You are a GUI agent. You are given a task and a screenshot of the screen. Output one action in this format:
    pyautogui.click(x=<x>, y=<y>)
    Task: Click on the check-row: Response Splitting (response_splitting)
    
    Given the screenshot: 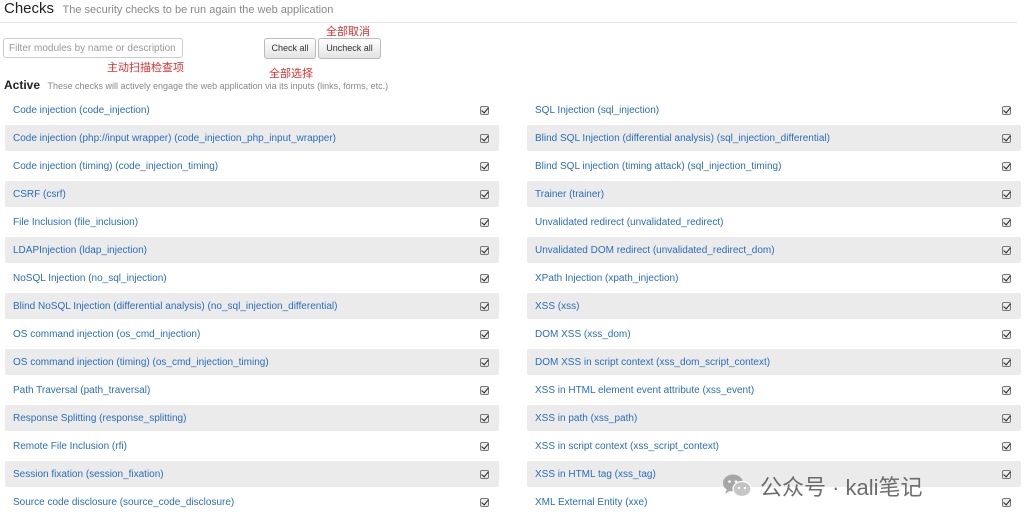 What is the action you would take?
    pyautogui.click(x=252, y=418)
    